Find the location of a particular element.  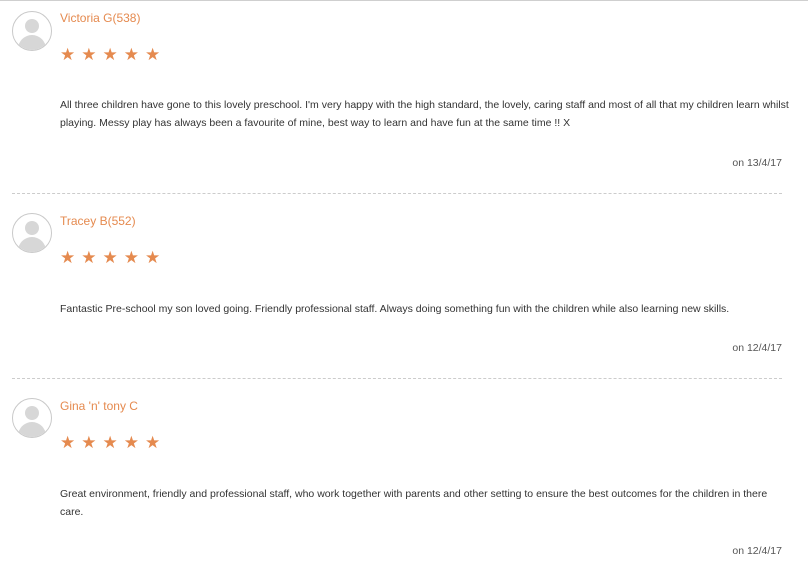

top-border is located at coordinates (404, 0).